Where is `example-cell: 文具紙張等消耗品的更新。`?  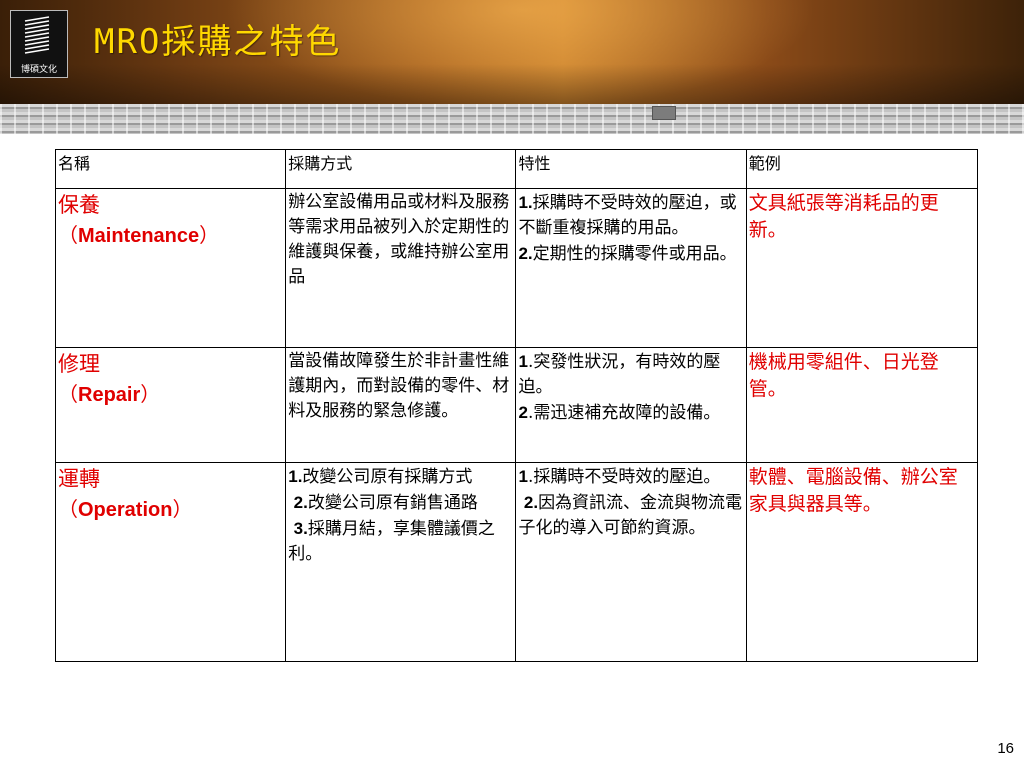
example-cell: 文具紙張等消耗品的更新。 is located at coordinates (862, 268).